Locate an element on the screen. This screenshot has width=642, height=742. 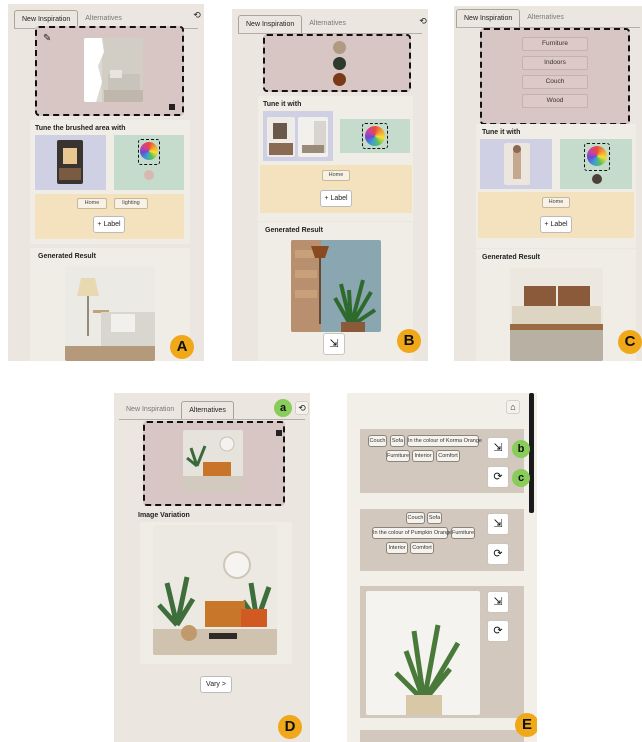
tune-heading: Tune the brushed area with is located at coordinates (80, 128).